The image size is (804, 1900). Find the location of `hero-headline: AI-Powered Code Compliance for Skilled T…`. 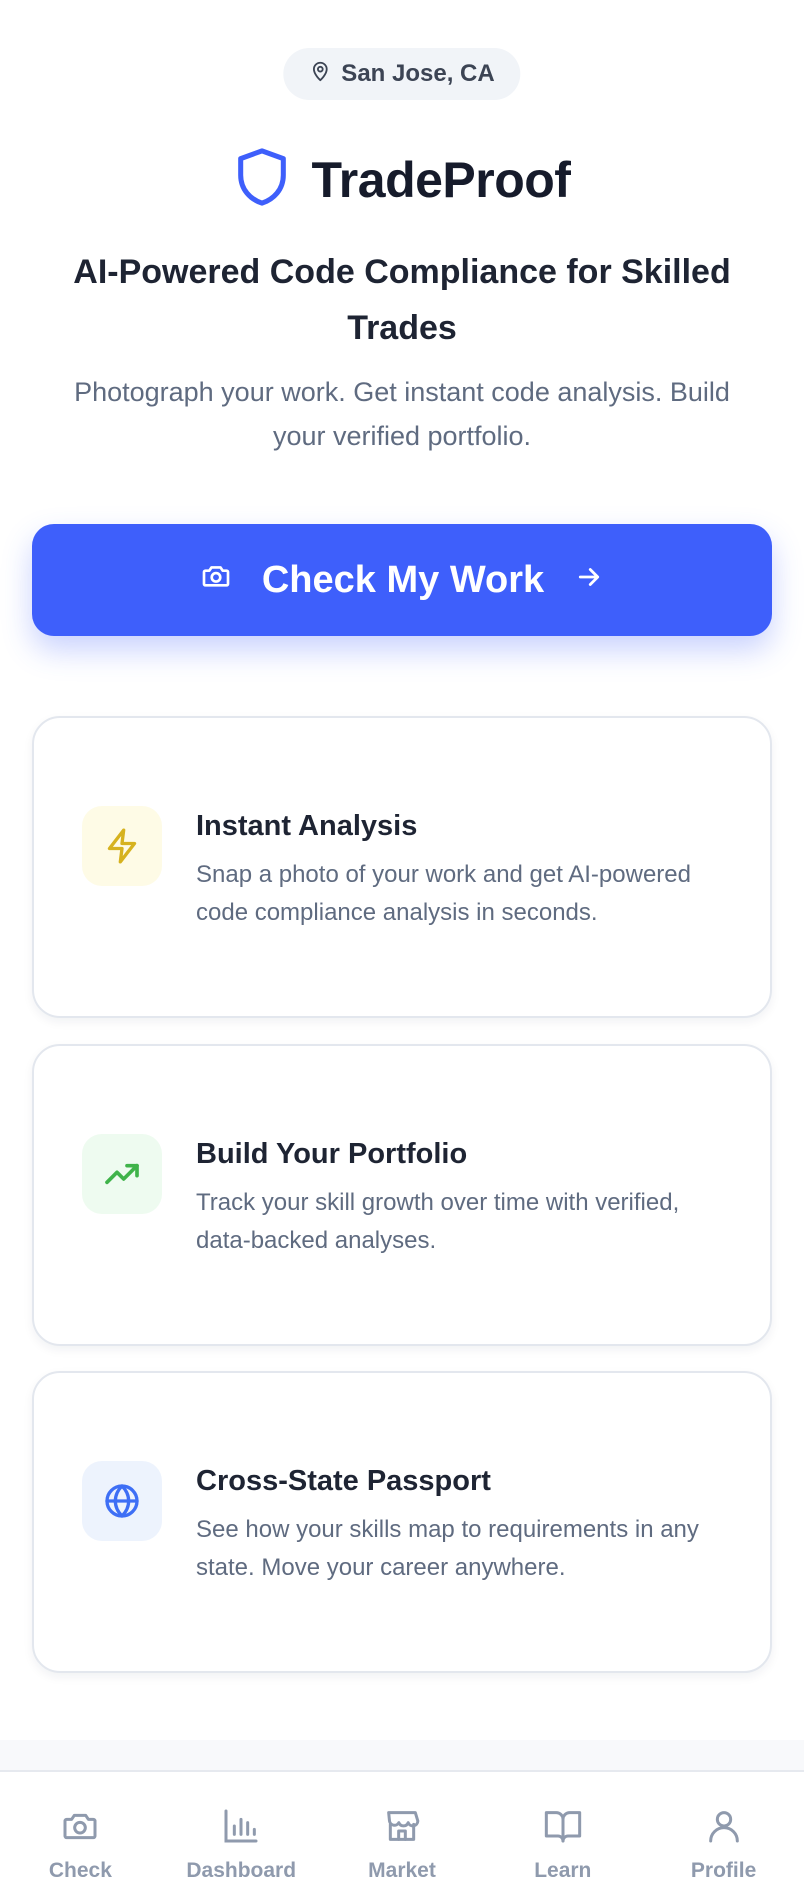

hero-headline: AI-Powered Code Compliance for Skilled T… is located at coordinates (402, 300).